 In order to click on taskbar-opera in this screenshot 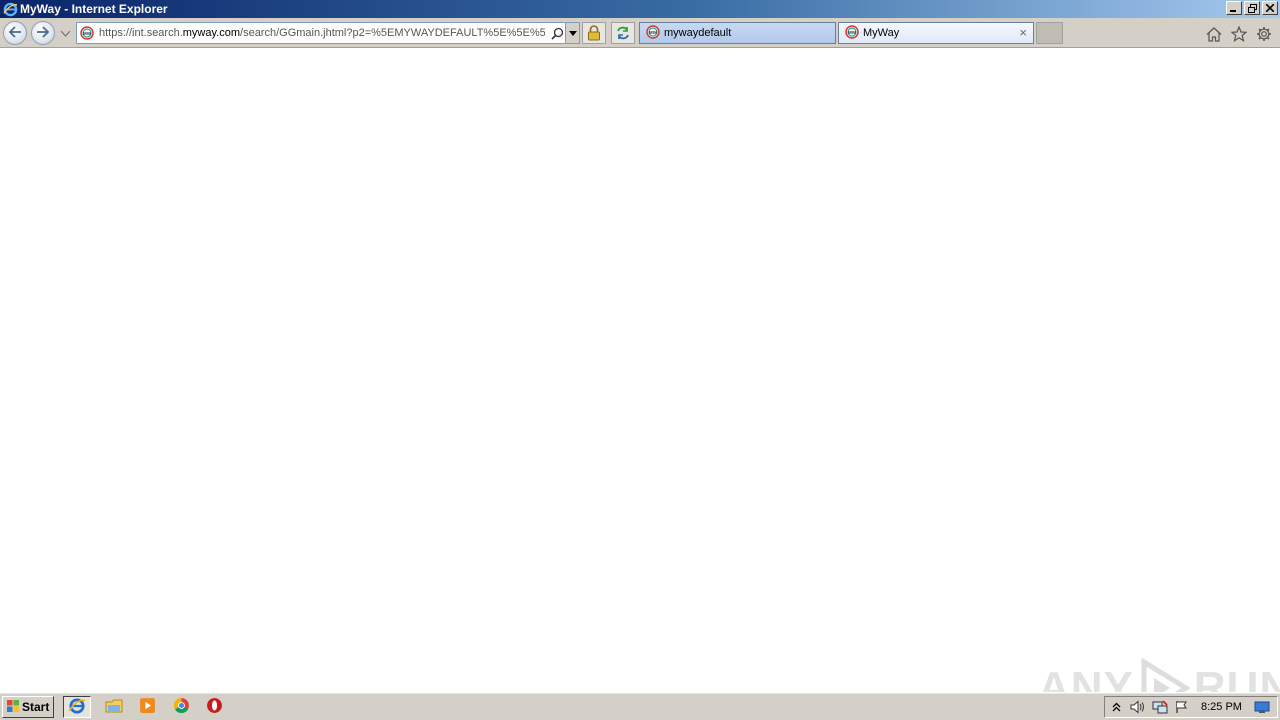, I will do `click(214, 707)`.